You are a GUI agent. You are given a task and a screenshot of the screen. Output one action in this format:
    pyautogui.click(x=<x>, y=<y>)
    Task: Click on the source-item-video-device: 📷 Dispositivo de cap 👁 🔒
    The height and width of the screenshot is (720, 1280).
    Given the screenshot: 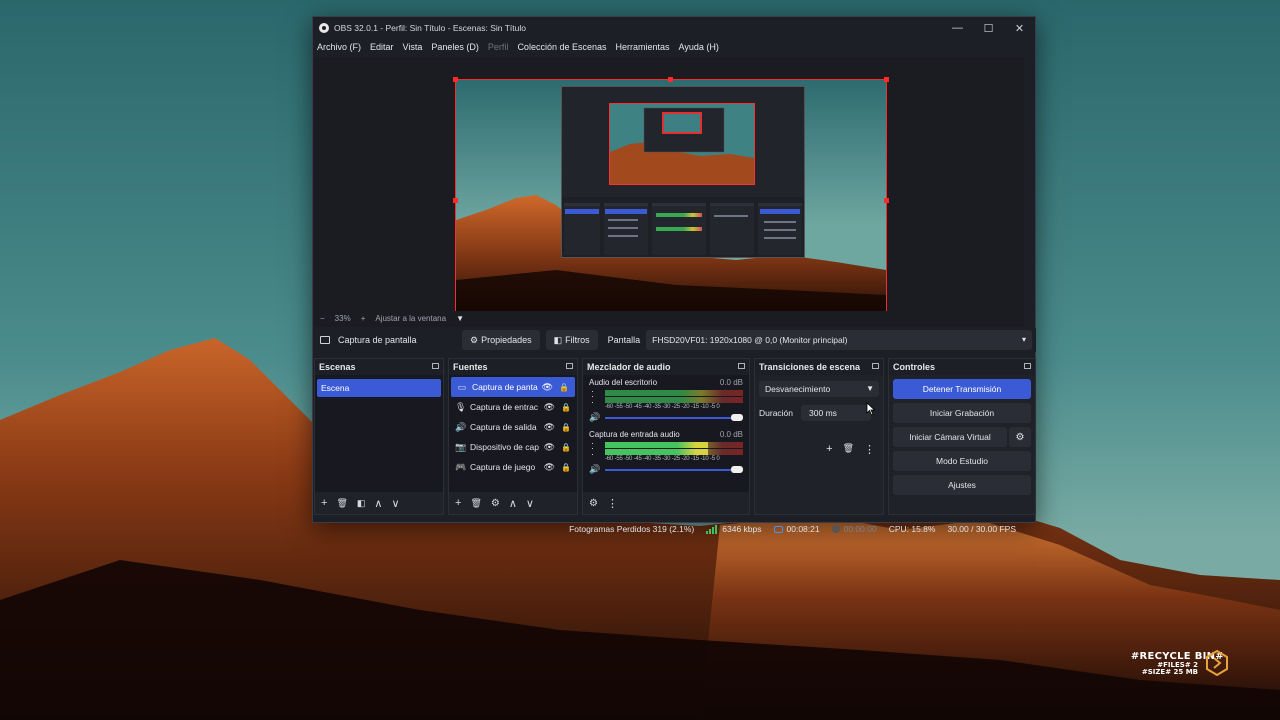 What is the action you would take?
    pyautogui.click(x=513, y=447)
    